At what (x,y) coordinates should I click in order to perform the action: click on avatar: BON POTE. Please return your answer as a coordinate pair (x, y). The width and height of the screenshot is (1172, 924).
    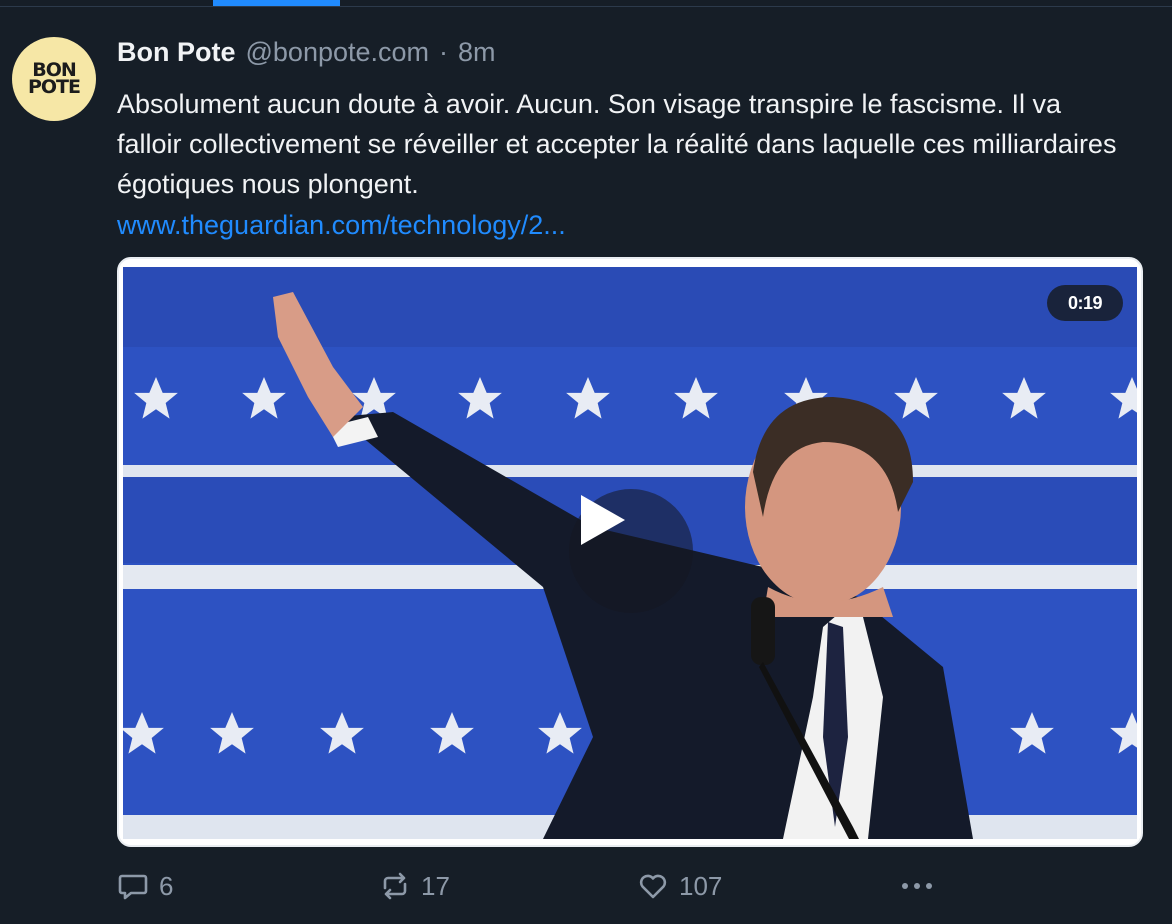
    Looking at the image, I should click on (54, 79).